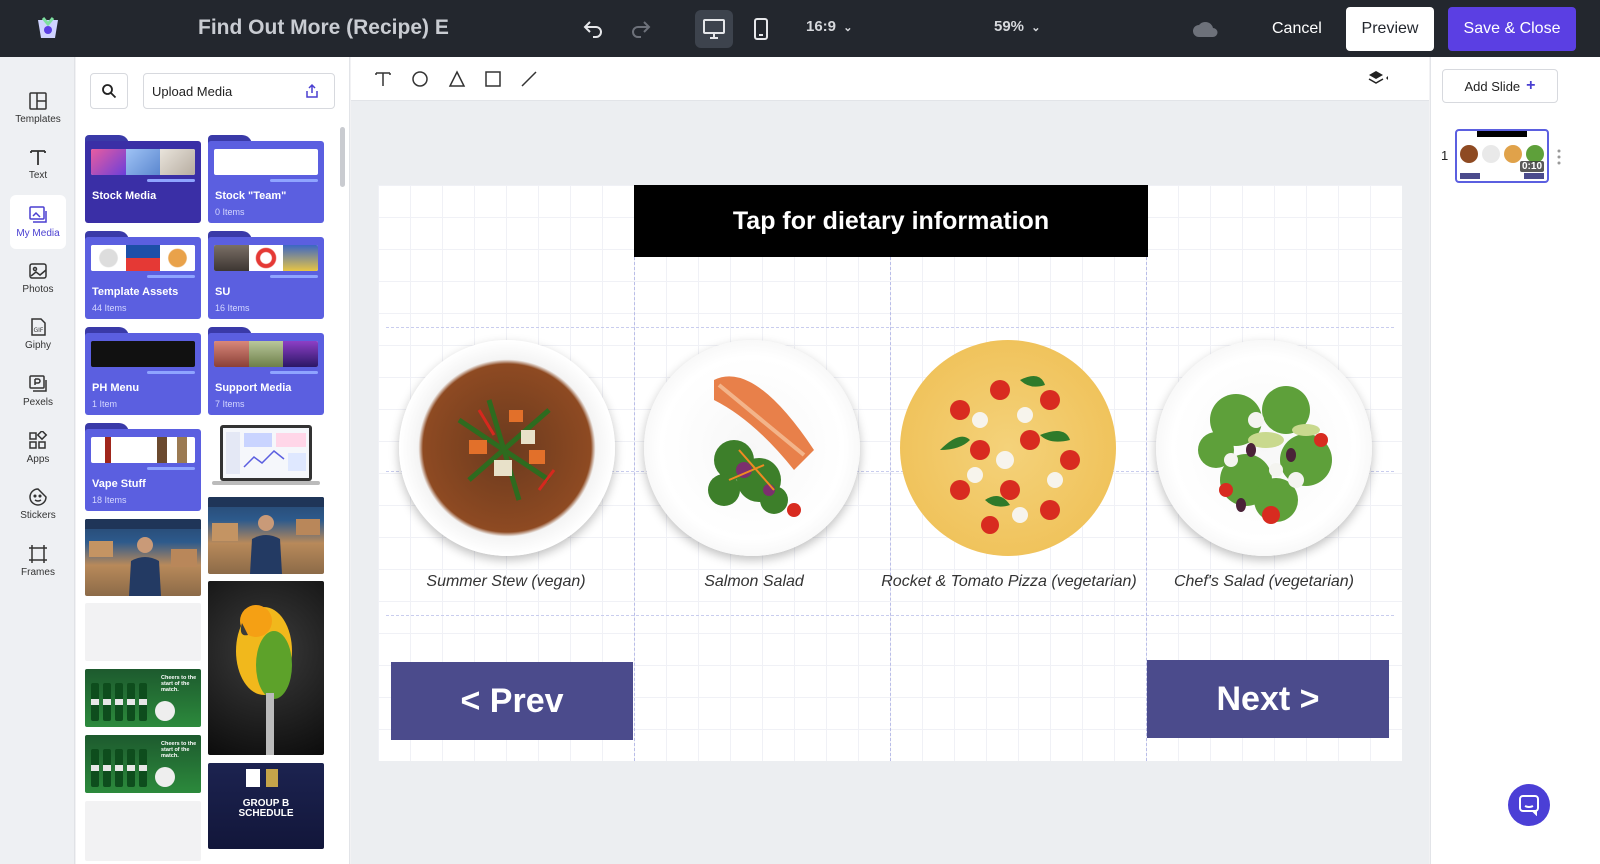 The height and width of the screenshot is (864, 1600). I want to click on media-thumb-dashboard-laptop, so click(266, 457).